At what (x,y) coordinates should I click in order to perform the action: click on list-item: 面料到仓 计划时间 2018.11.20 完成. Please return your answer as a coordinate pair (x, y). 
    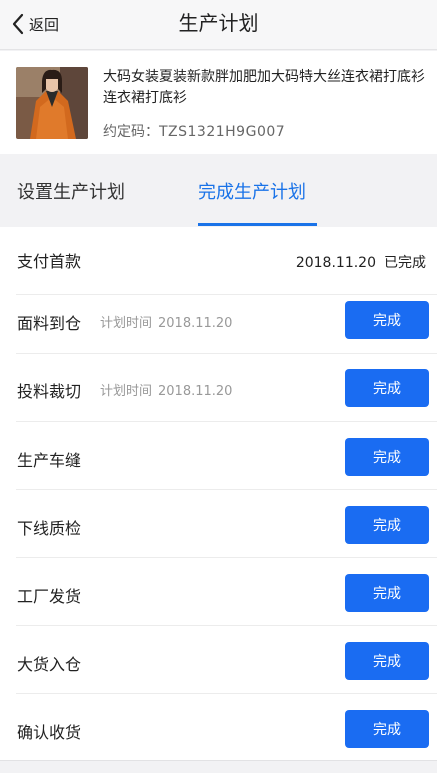
    Looking at the image, I should click on (218, 320).